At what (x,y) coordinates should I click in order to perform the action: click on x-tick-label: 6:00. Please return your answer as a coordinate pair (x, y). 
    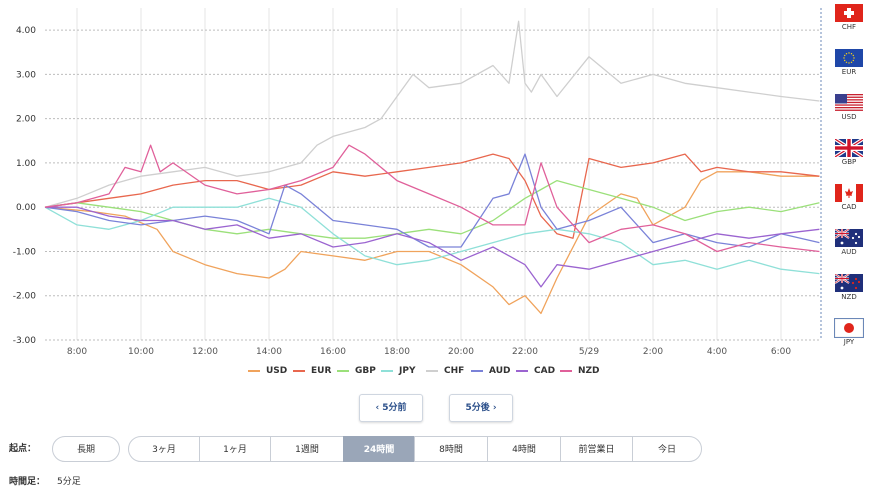
    Looking at the image, I should click on (781, 352).